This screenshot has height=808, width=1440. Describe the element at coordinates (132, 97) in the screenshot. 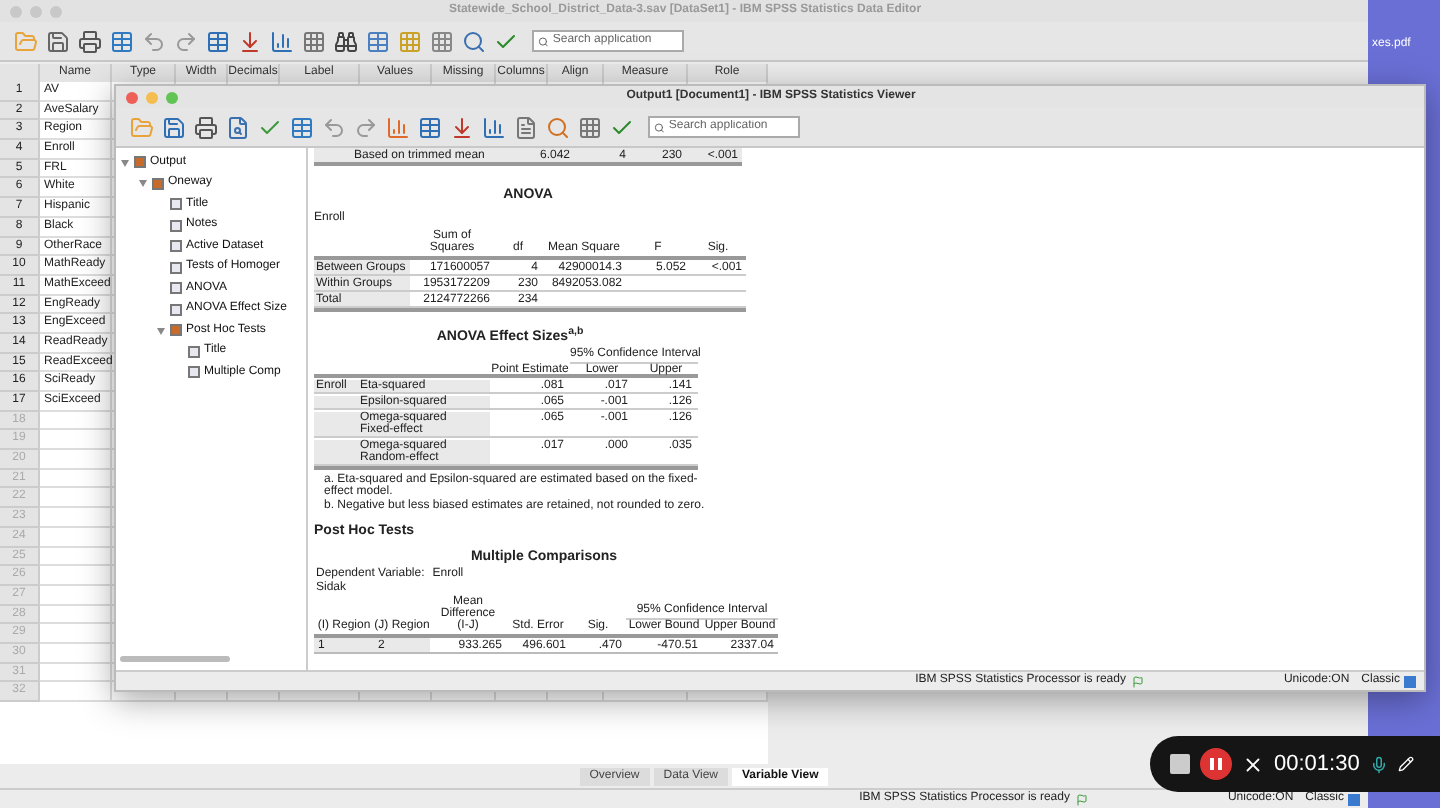

I see `close-button` at that location.